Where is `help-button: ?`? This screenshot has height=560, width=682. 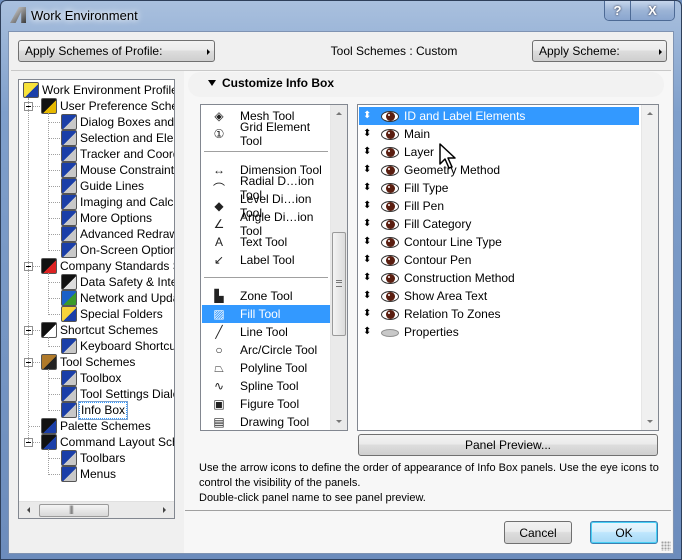
help-button: ? is located at coordinates (618, 10).